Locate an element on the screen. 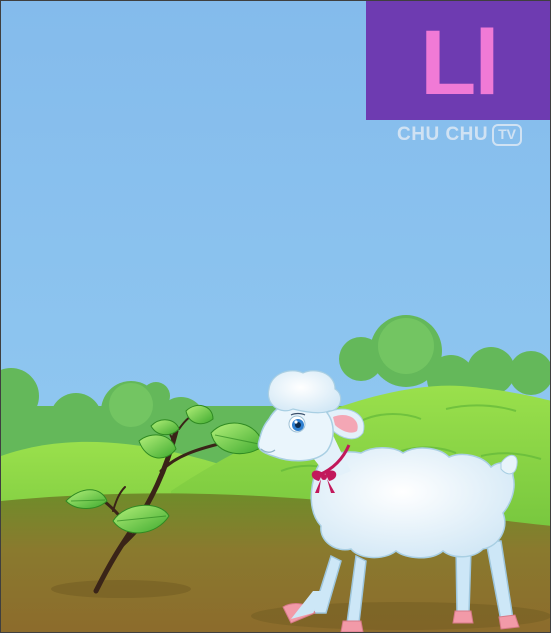  letter-heading: Ll is located at coordinates (460, 62).